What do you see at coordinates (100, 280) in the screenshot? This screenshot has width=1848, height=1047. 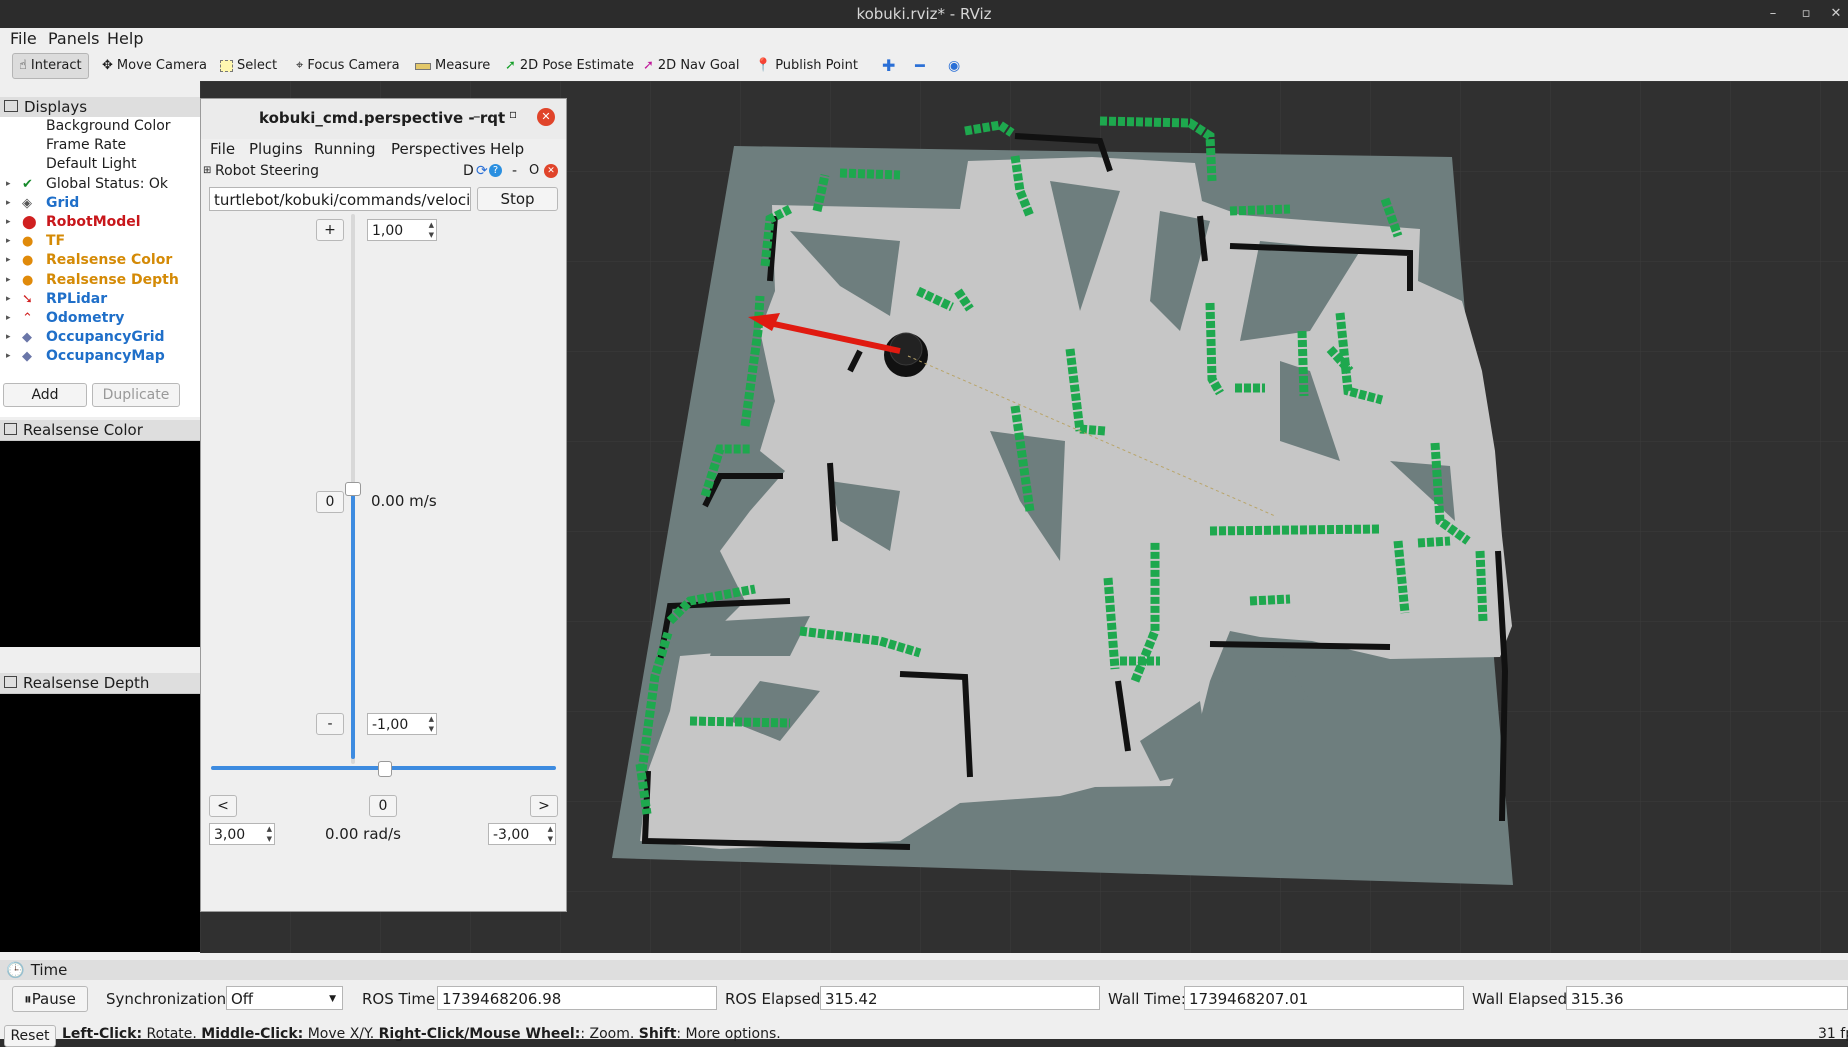 I see `display-item: ▸ ● Realsense Depth` at bounding box center [100, 280].